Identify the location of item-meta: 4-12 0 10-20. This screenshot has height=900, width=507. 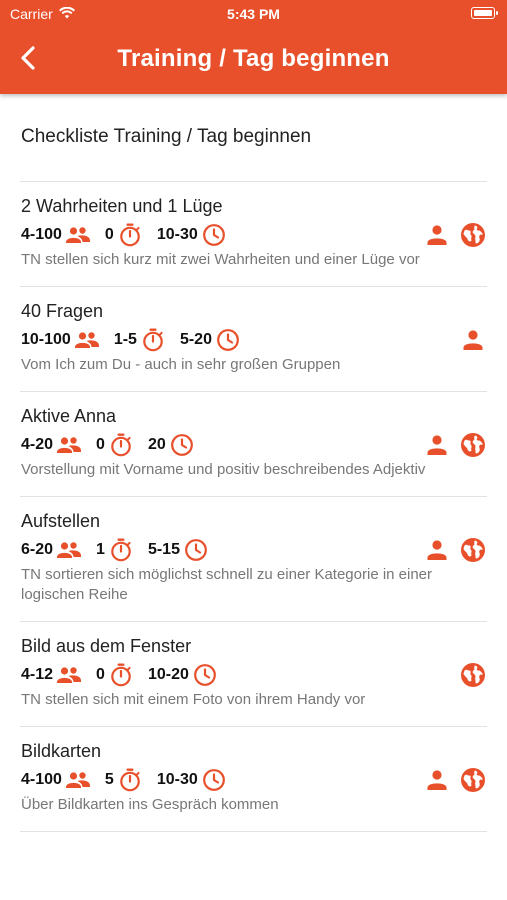
(253, 675).